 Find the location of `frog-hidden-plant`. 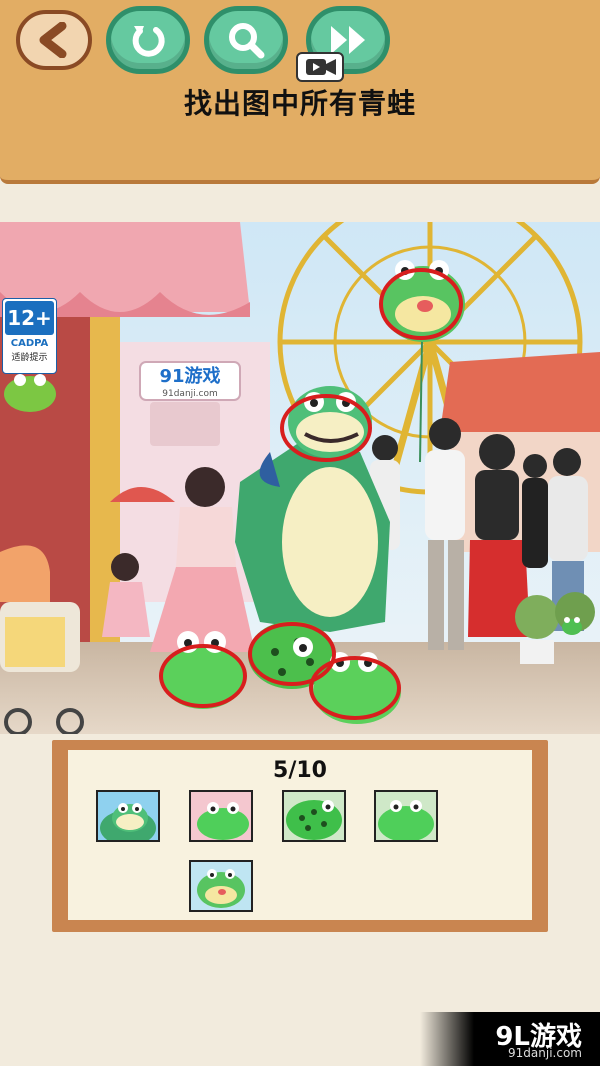

frog-hidden-plant is located at coordinates (572, 626).